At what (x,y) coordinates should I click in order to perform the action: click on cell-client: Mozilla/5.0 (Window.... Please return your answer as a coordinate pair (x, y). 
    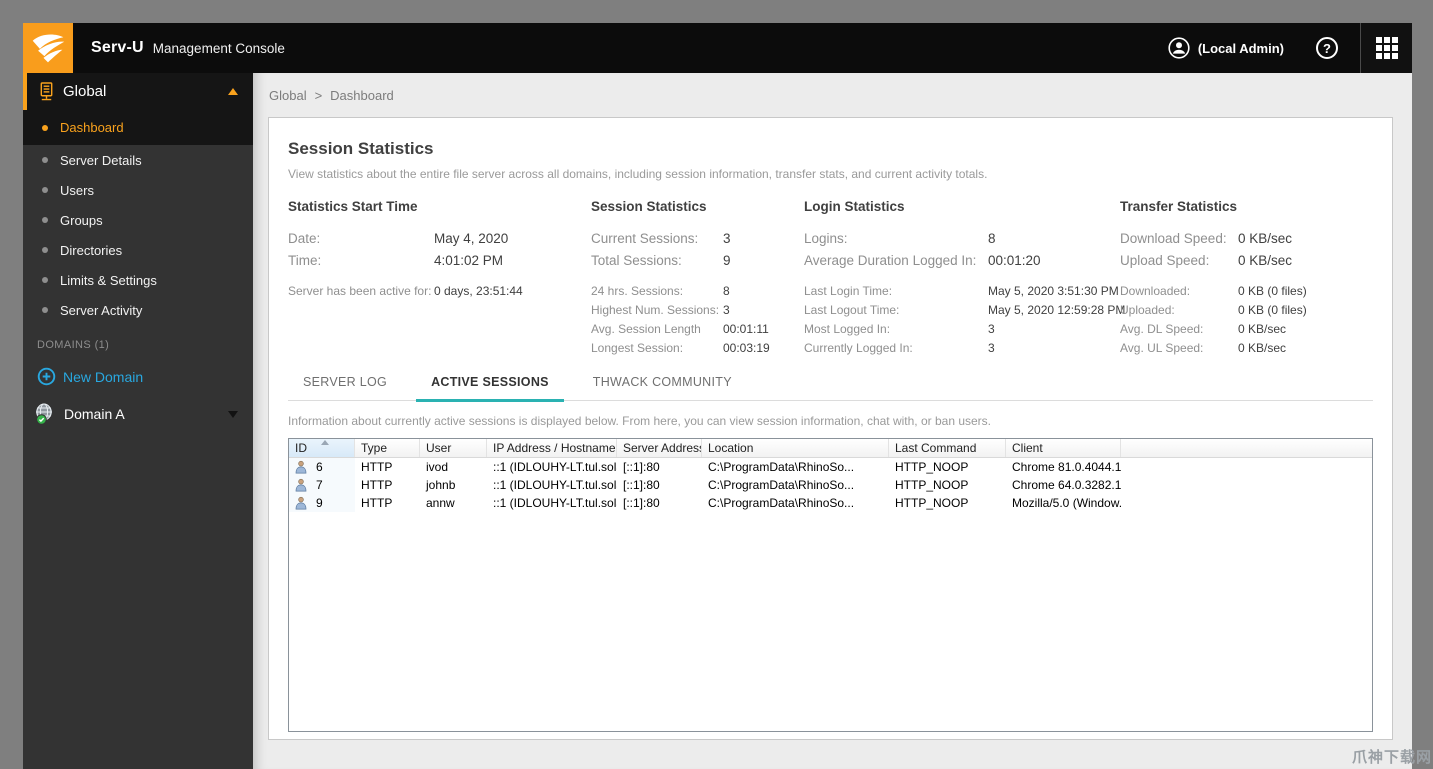
    Looking at the image, I should click on (1066, 503).